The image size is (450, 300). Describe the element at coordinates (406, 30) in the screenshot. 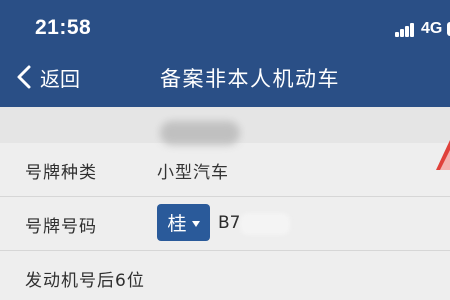

I see `signal-bars-icon` at that location.